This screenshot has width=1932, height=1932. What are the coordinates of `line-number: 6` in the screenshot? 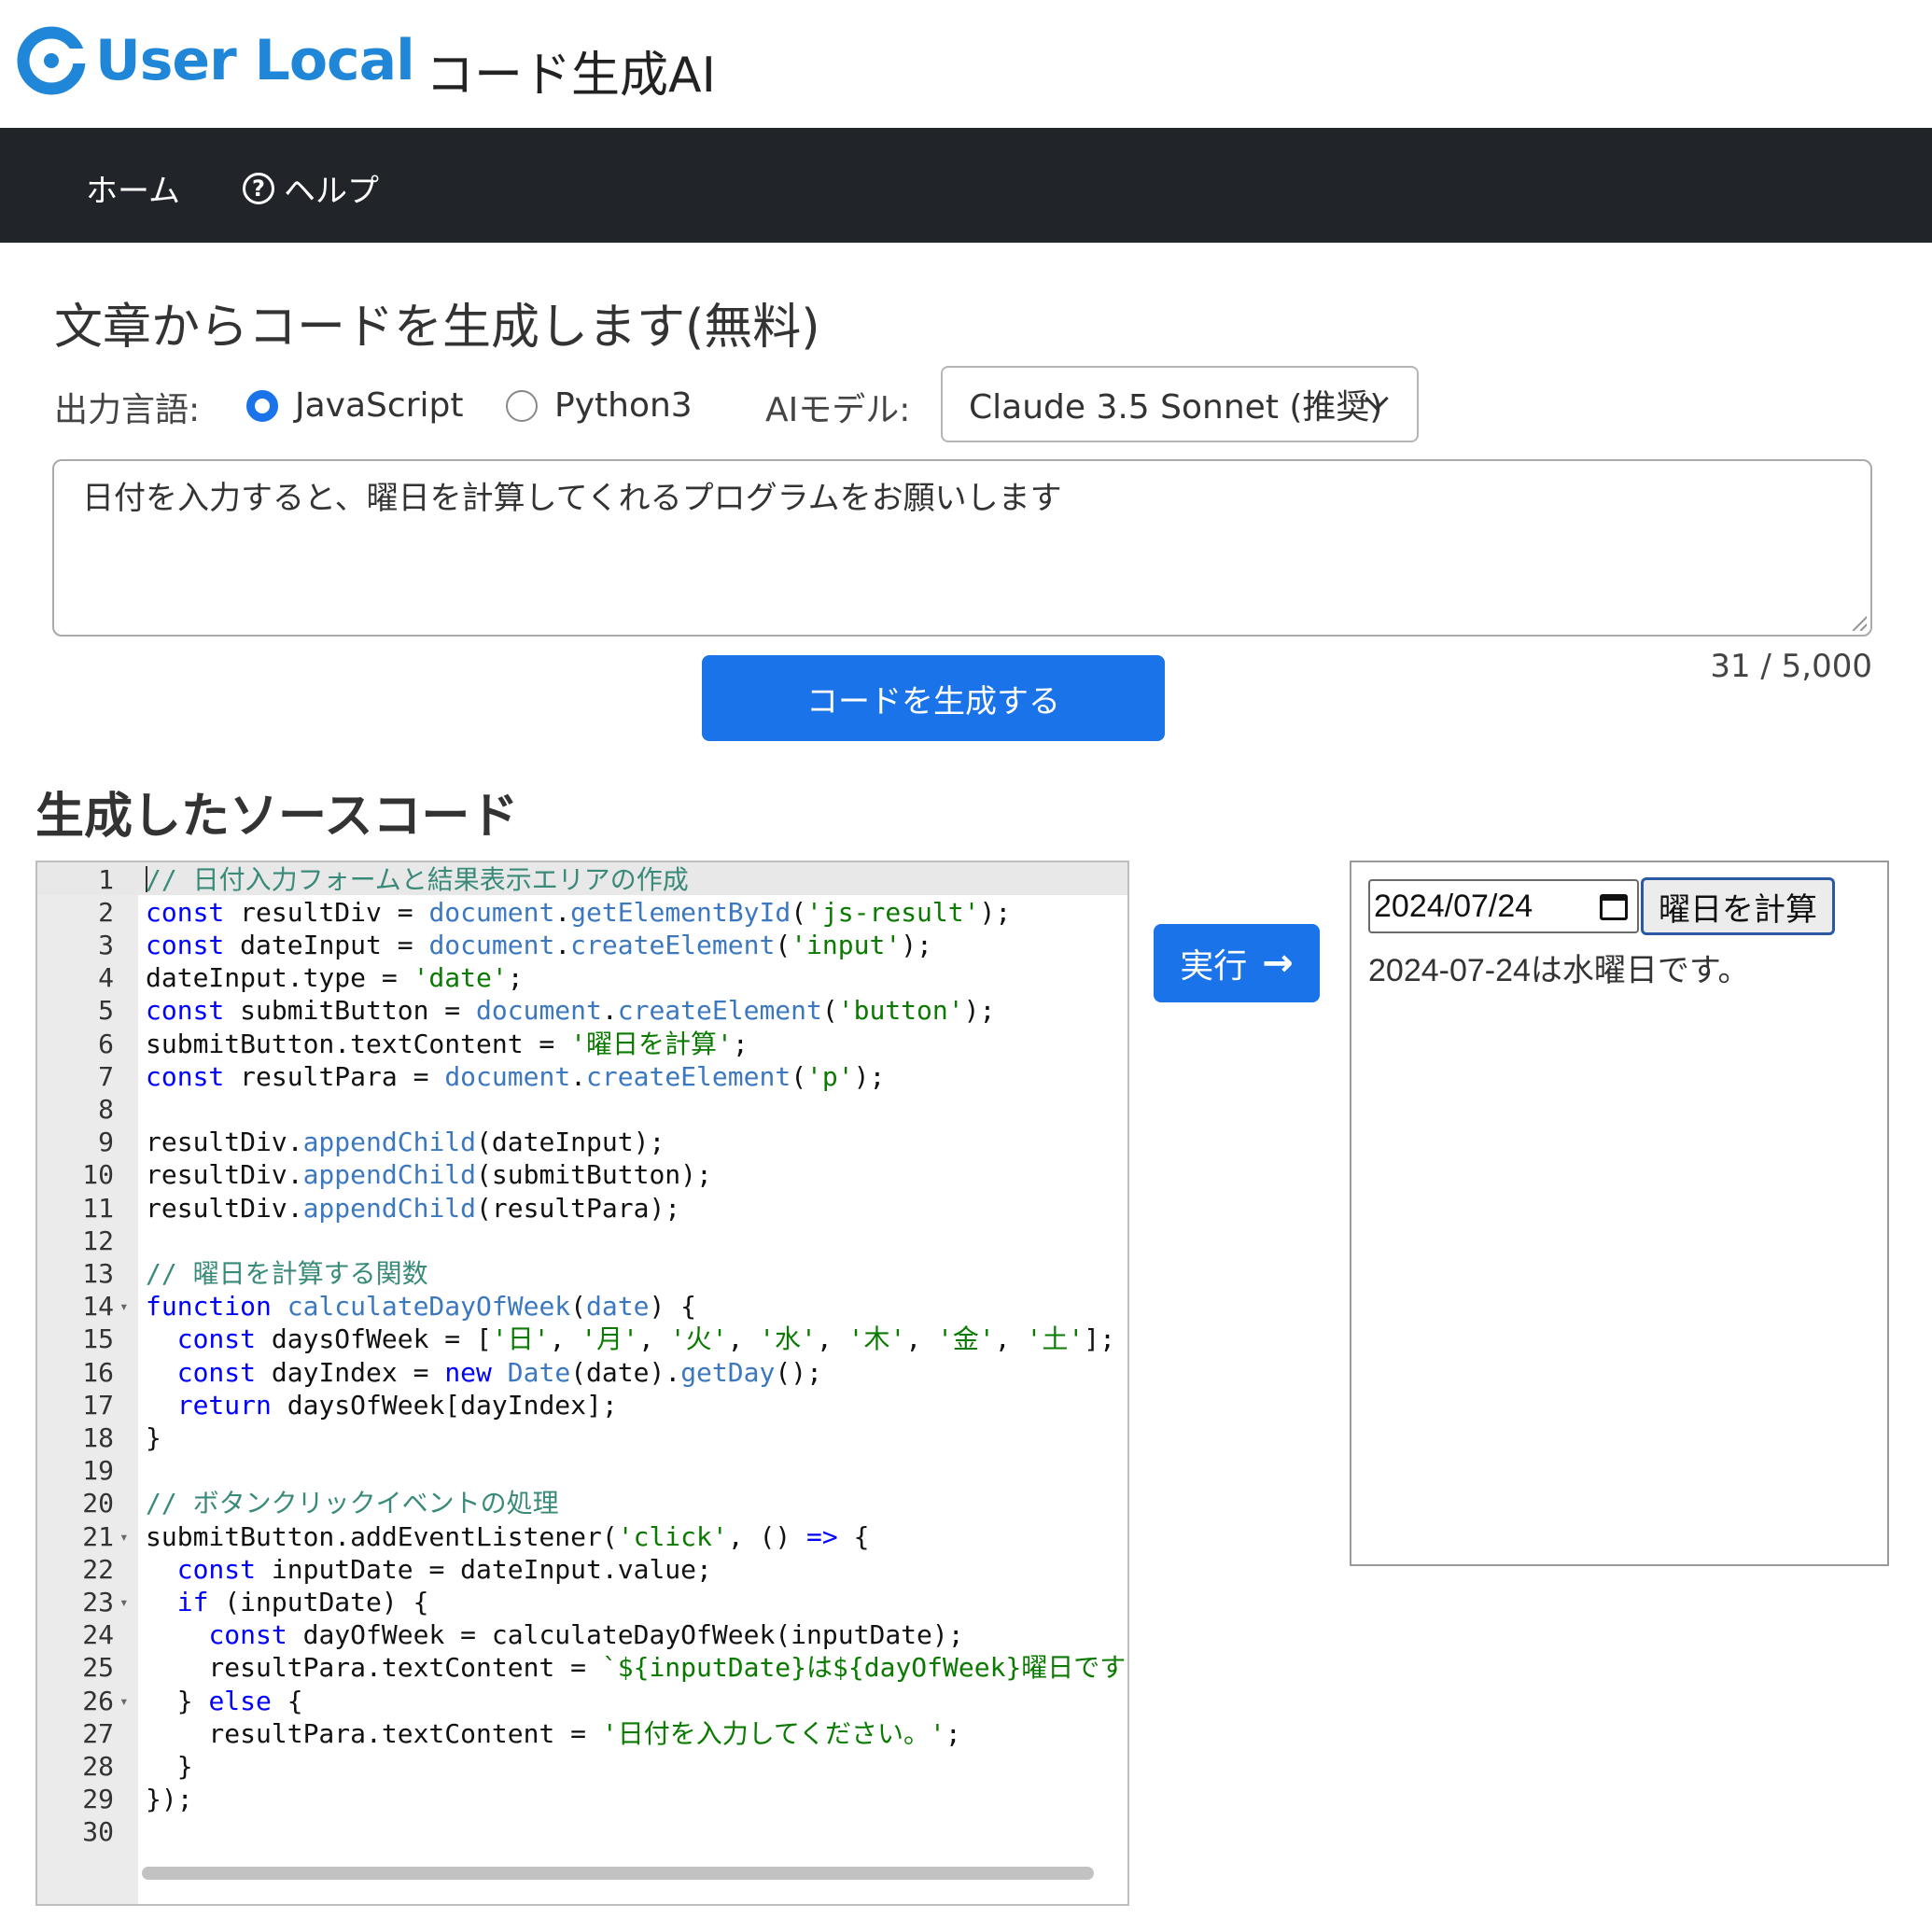 It's located at (106, 1043).